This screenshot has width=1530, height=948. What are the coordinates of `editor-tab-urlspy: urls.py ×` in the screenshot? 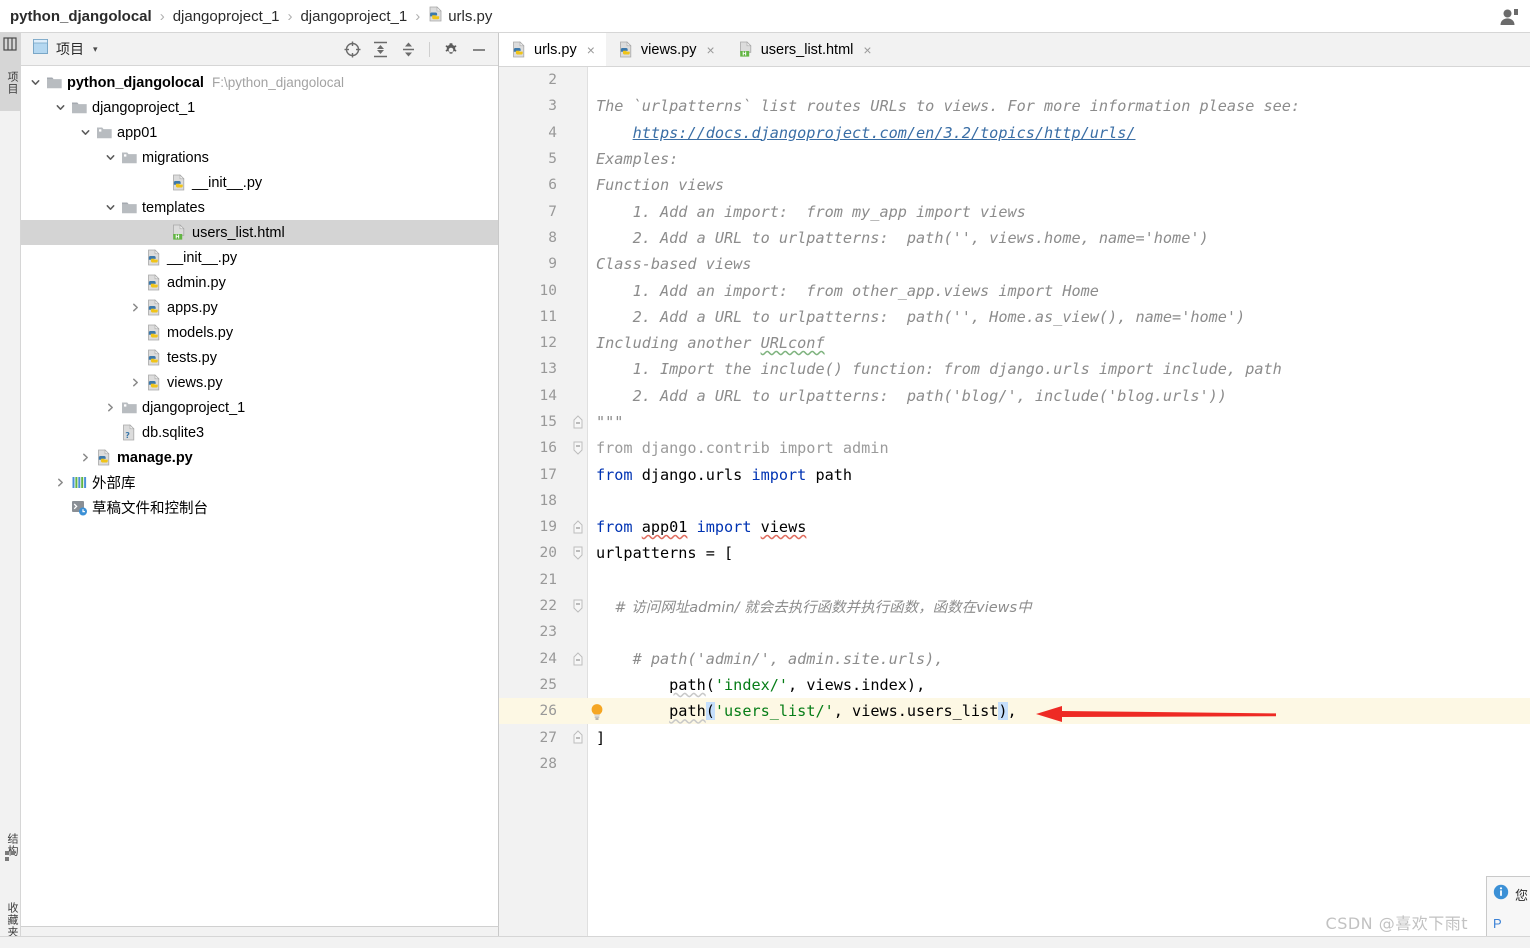 It's located at (552, 49).